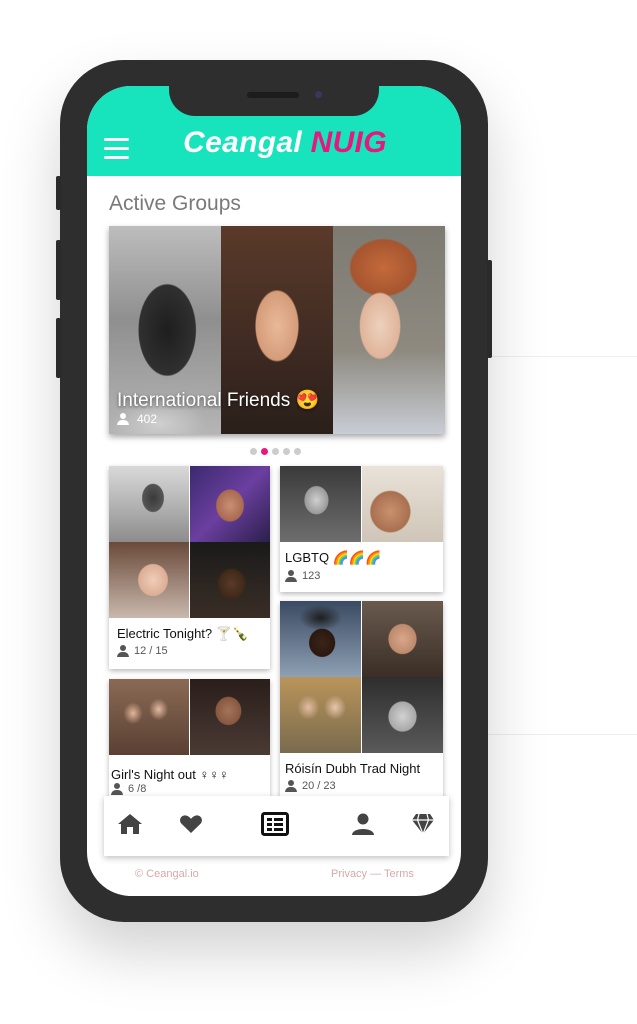  I want to click on group-name: Róisín Dubh Trad Night, so click(353, 768).